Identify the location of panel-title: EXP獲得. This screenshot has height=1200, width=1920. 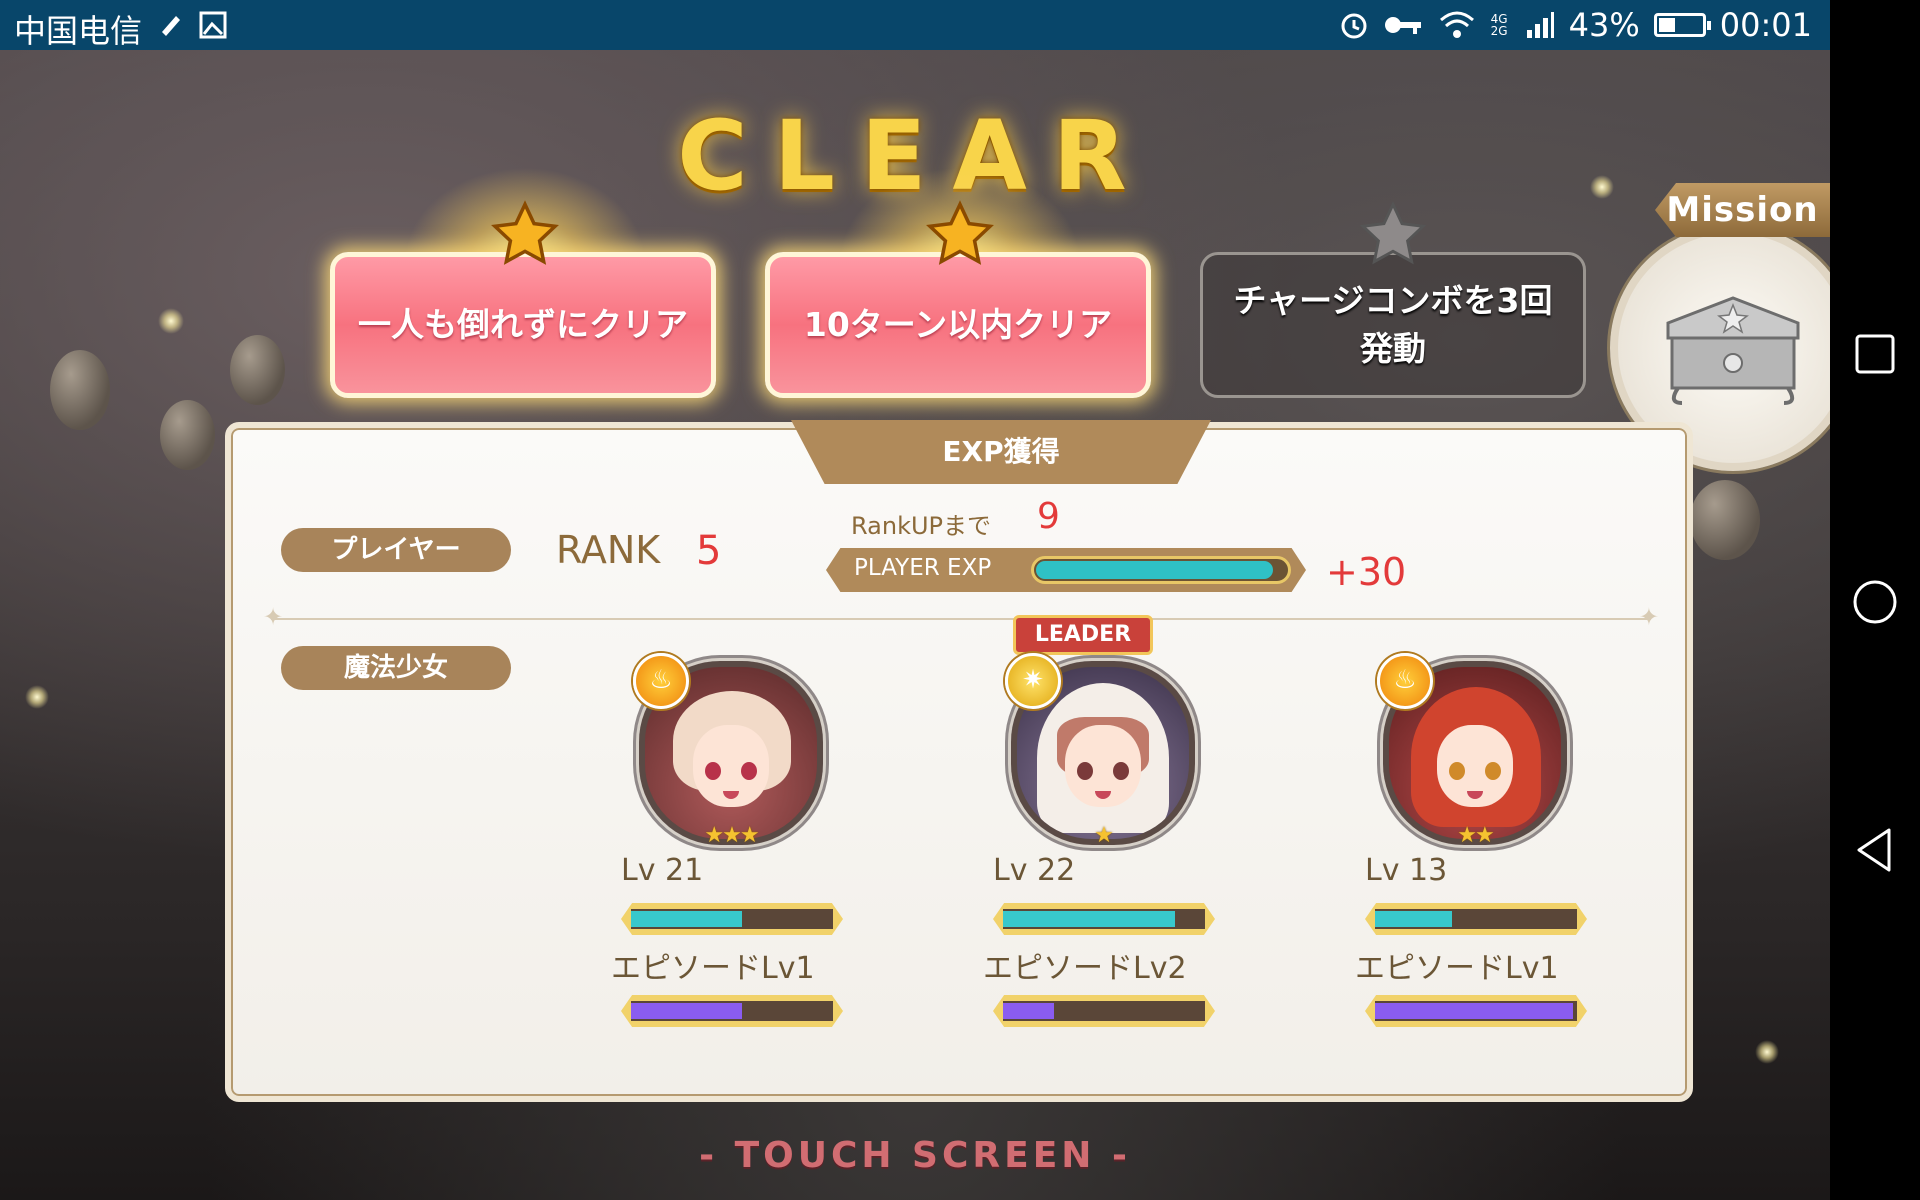
(1001, 452).